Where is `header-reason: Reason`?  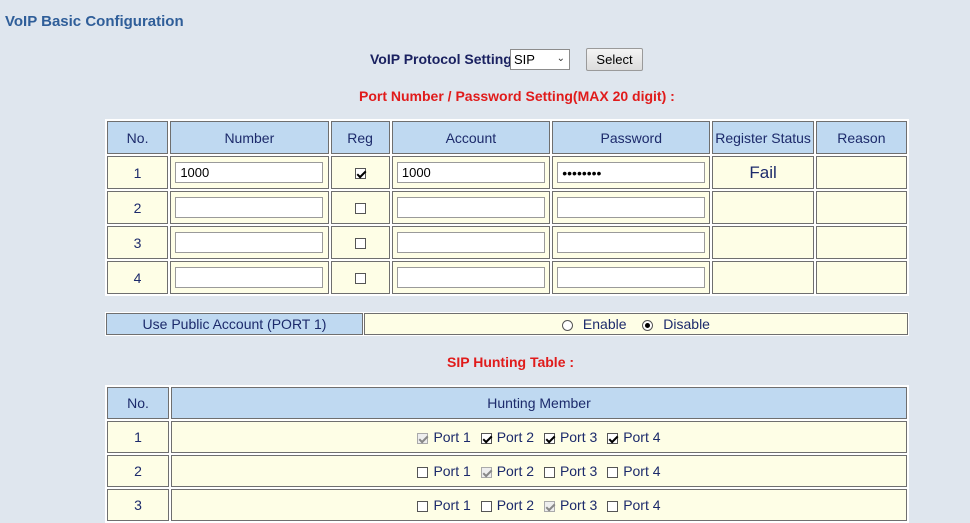
header-reason: Reason is located at coordinates (861, 137).